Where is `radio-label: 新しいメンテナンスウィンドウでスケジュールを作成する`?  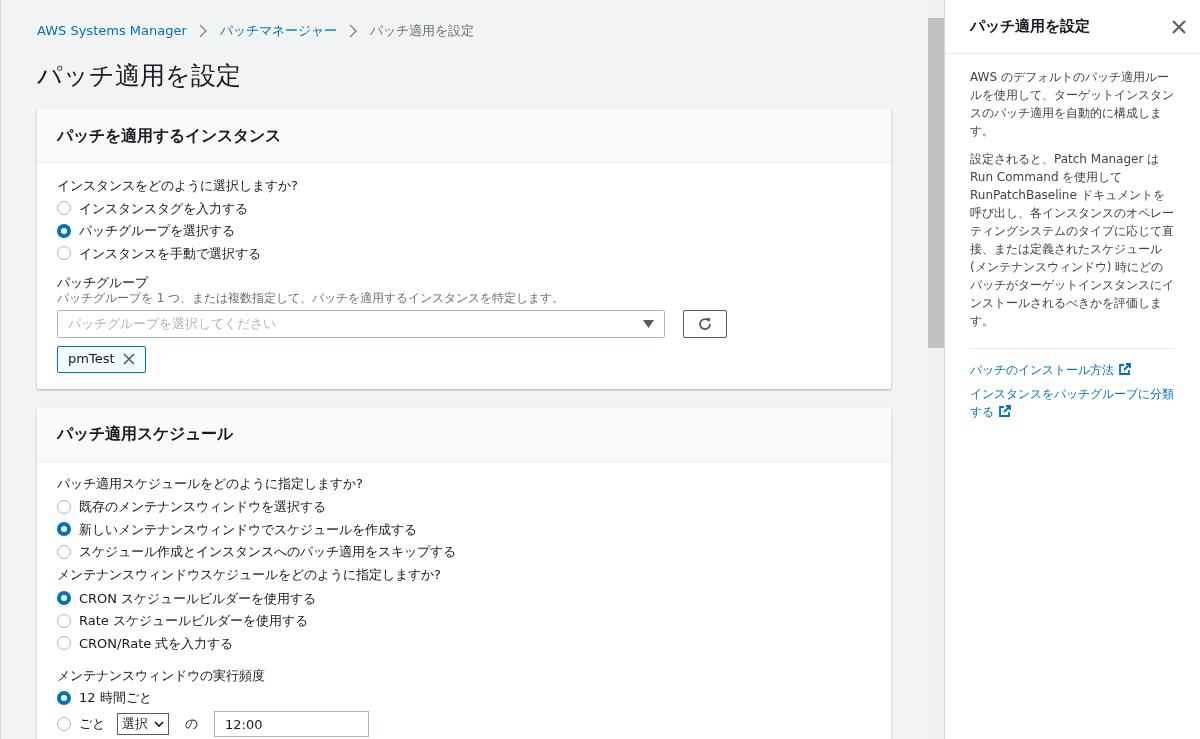
radio-label: 新しいメンテナンスウィンドウでスケジュールを作成する is located at coordinates (248, 529).